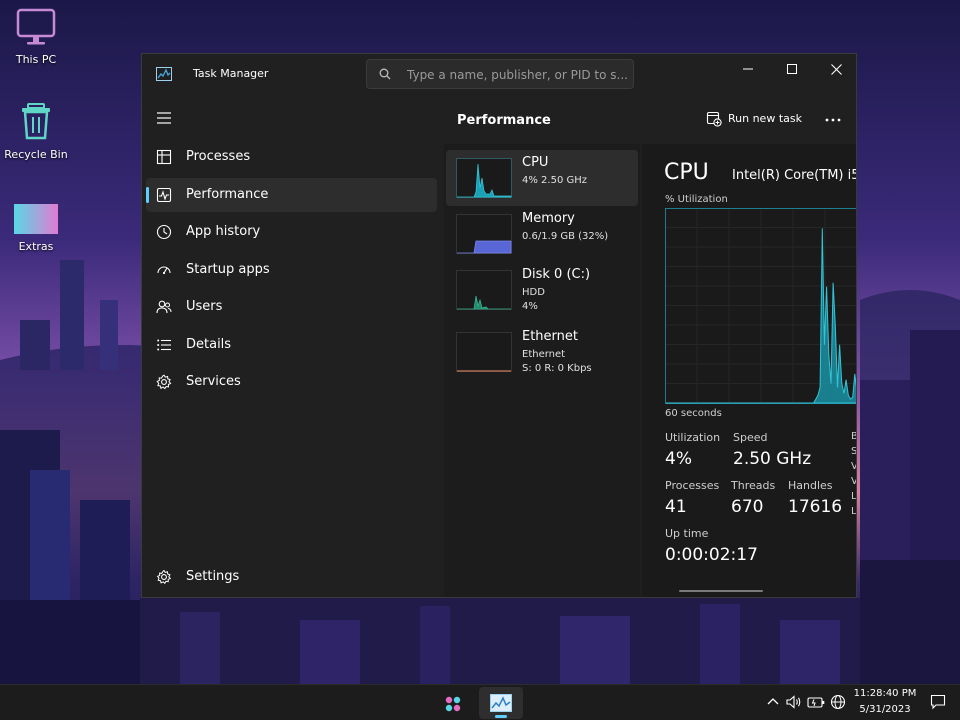 The width and height of the screenshot is (960, 720). I want to click on sidebar-item-services: Services, so click(291, 382).